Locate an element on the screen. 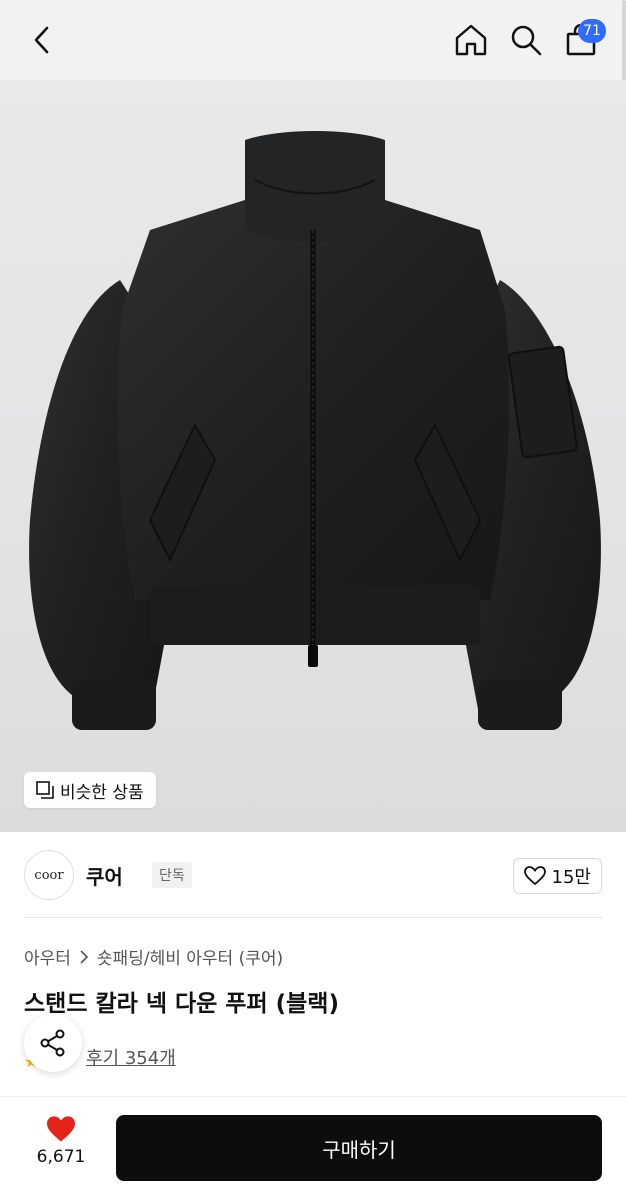 This screenshot has height=1201, width=626. brand-logo-text: coor is located at coordinates (49, 875).